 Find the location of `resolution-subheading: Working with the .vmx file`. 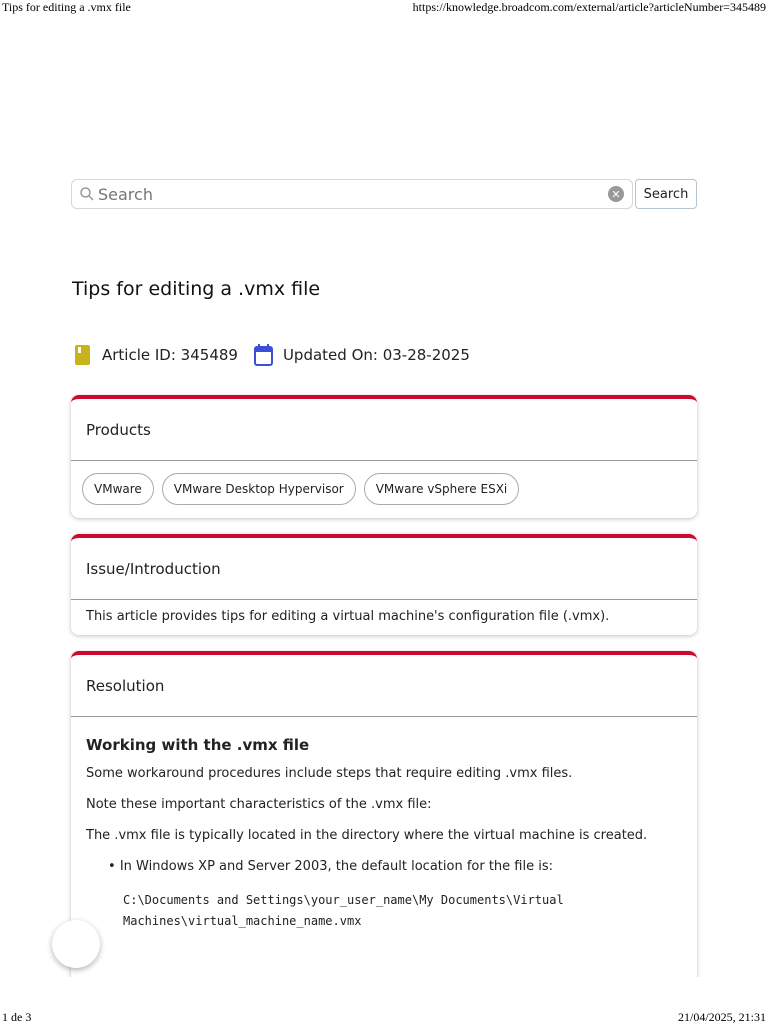

resolution-subheading: Working with the .vmx file is located at coordinates (198, 745).